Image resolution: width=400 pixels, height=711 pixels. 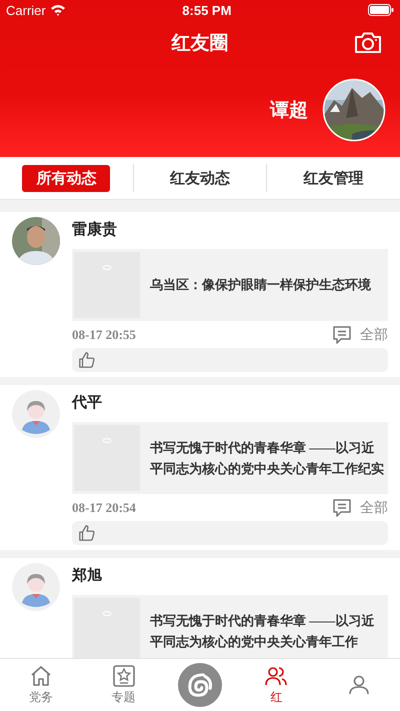 What do you see at coordinates (104, 335) in the screenshot?
I see `post-time: 08-17 20:55` at bounding box center [104, 335].